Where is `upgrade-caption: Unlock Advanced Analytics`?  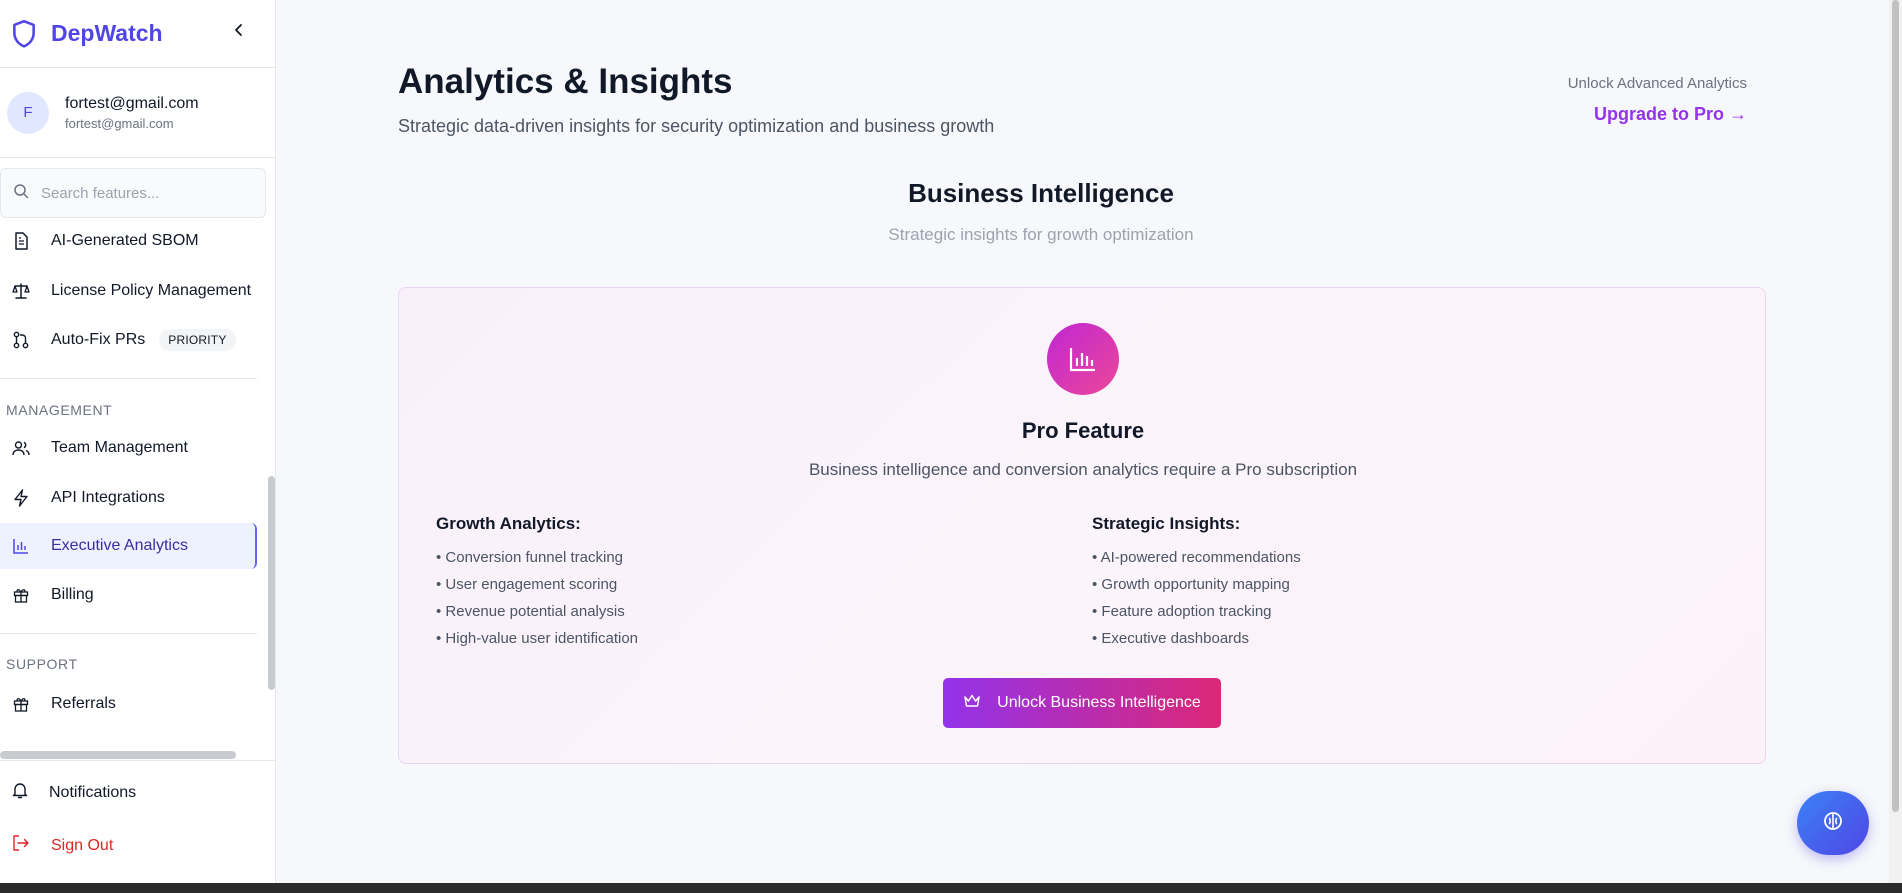 upgrade-caption: Unlock Advanced Analytics is located at coordinates (1657, 83).